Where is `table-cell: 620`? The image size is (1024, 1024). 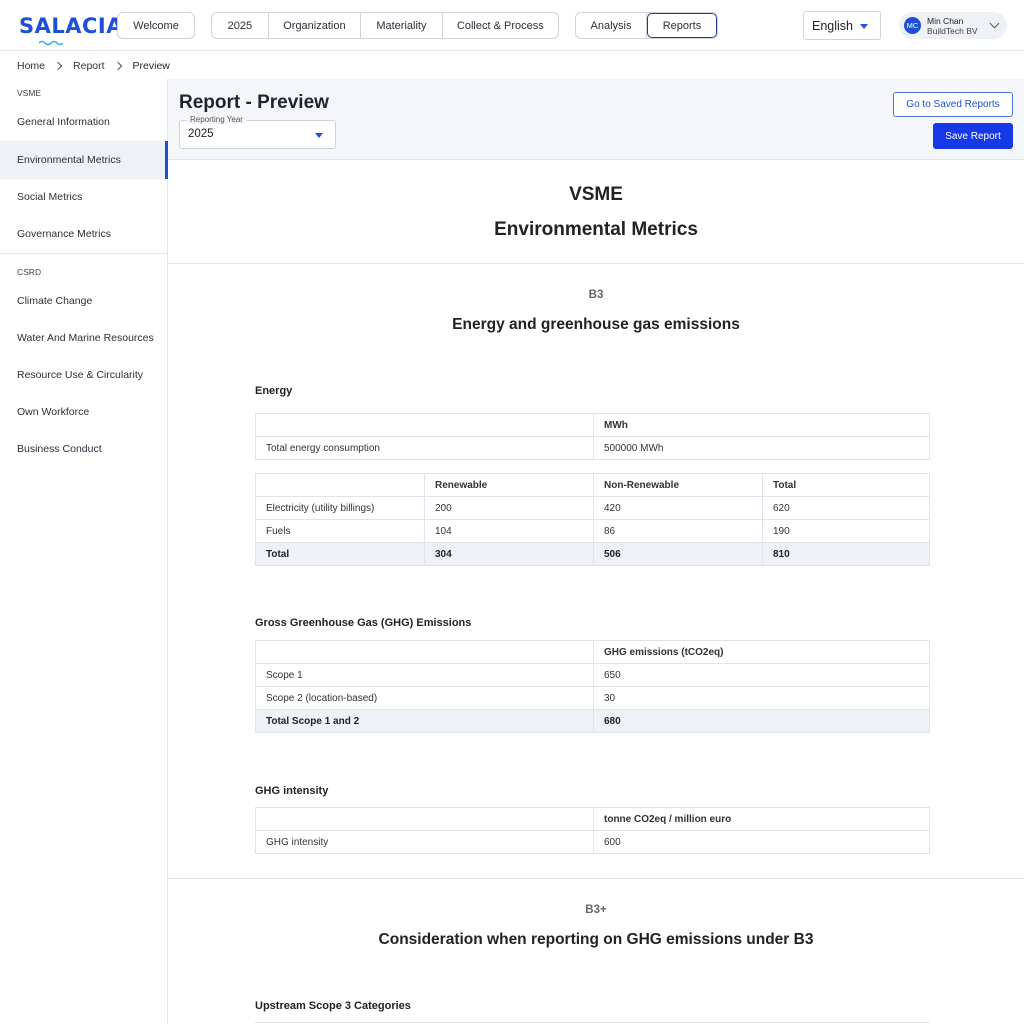
table-cell: 620 is located at coordinates (846, 508).